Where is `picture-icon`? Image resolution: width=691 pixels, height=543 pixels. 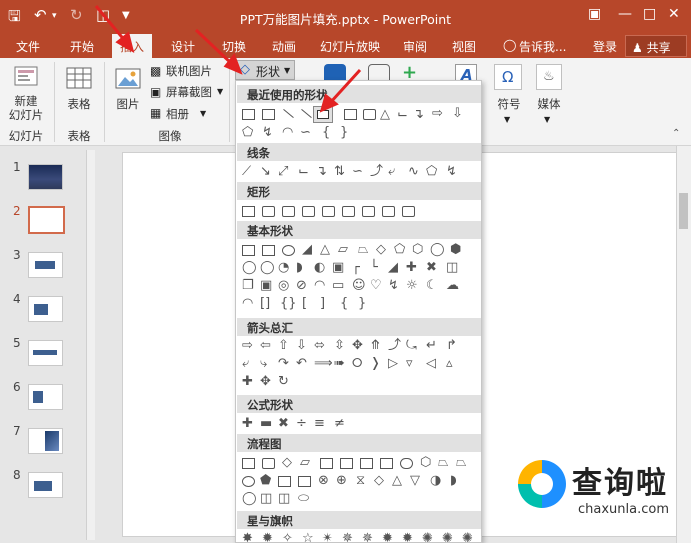 picture-icon is located at coordinates (128, 79).